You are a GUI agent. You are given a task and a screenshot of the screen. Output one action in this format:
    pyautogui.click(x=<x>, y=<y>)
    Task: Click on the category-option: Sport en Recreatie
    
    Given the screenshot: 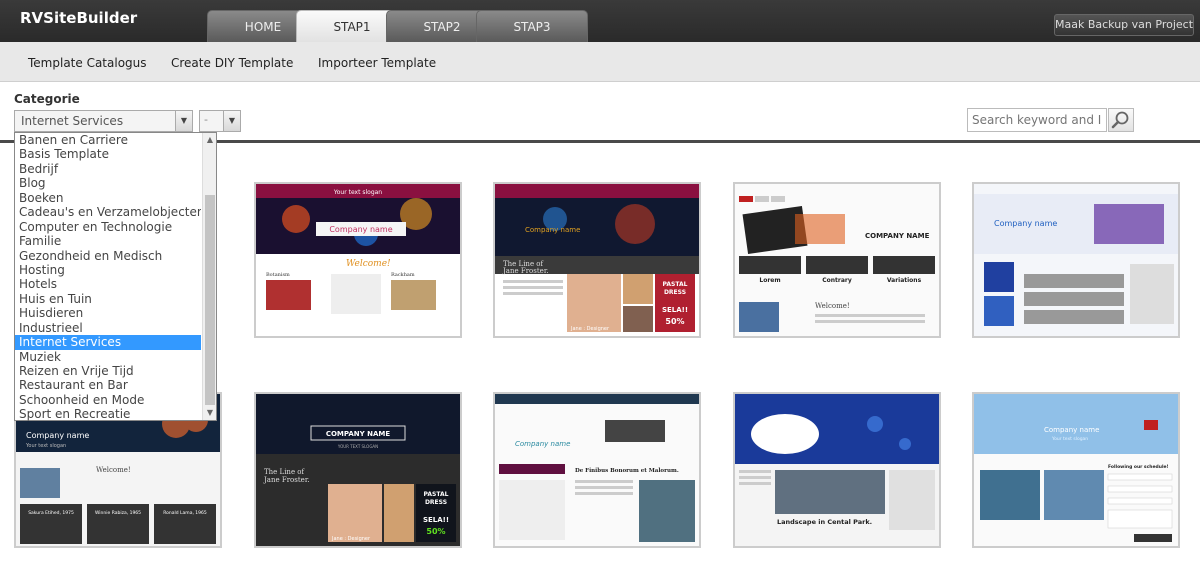 What is the action you would take?
    pyautogui.click(x=108, y=414)
    